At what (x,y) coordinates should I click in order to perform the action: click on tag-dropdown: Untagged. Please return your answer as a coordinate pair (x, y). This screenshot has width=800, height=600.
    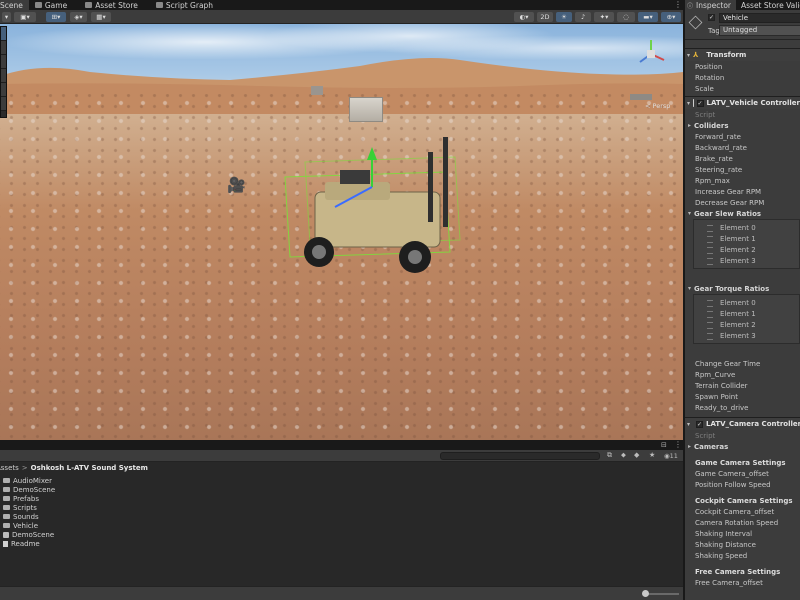
    Looking at the image, I should click on (759, 30).